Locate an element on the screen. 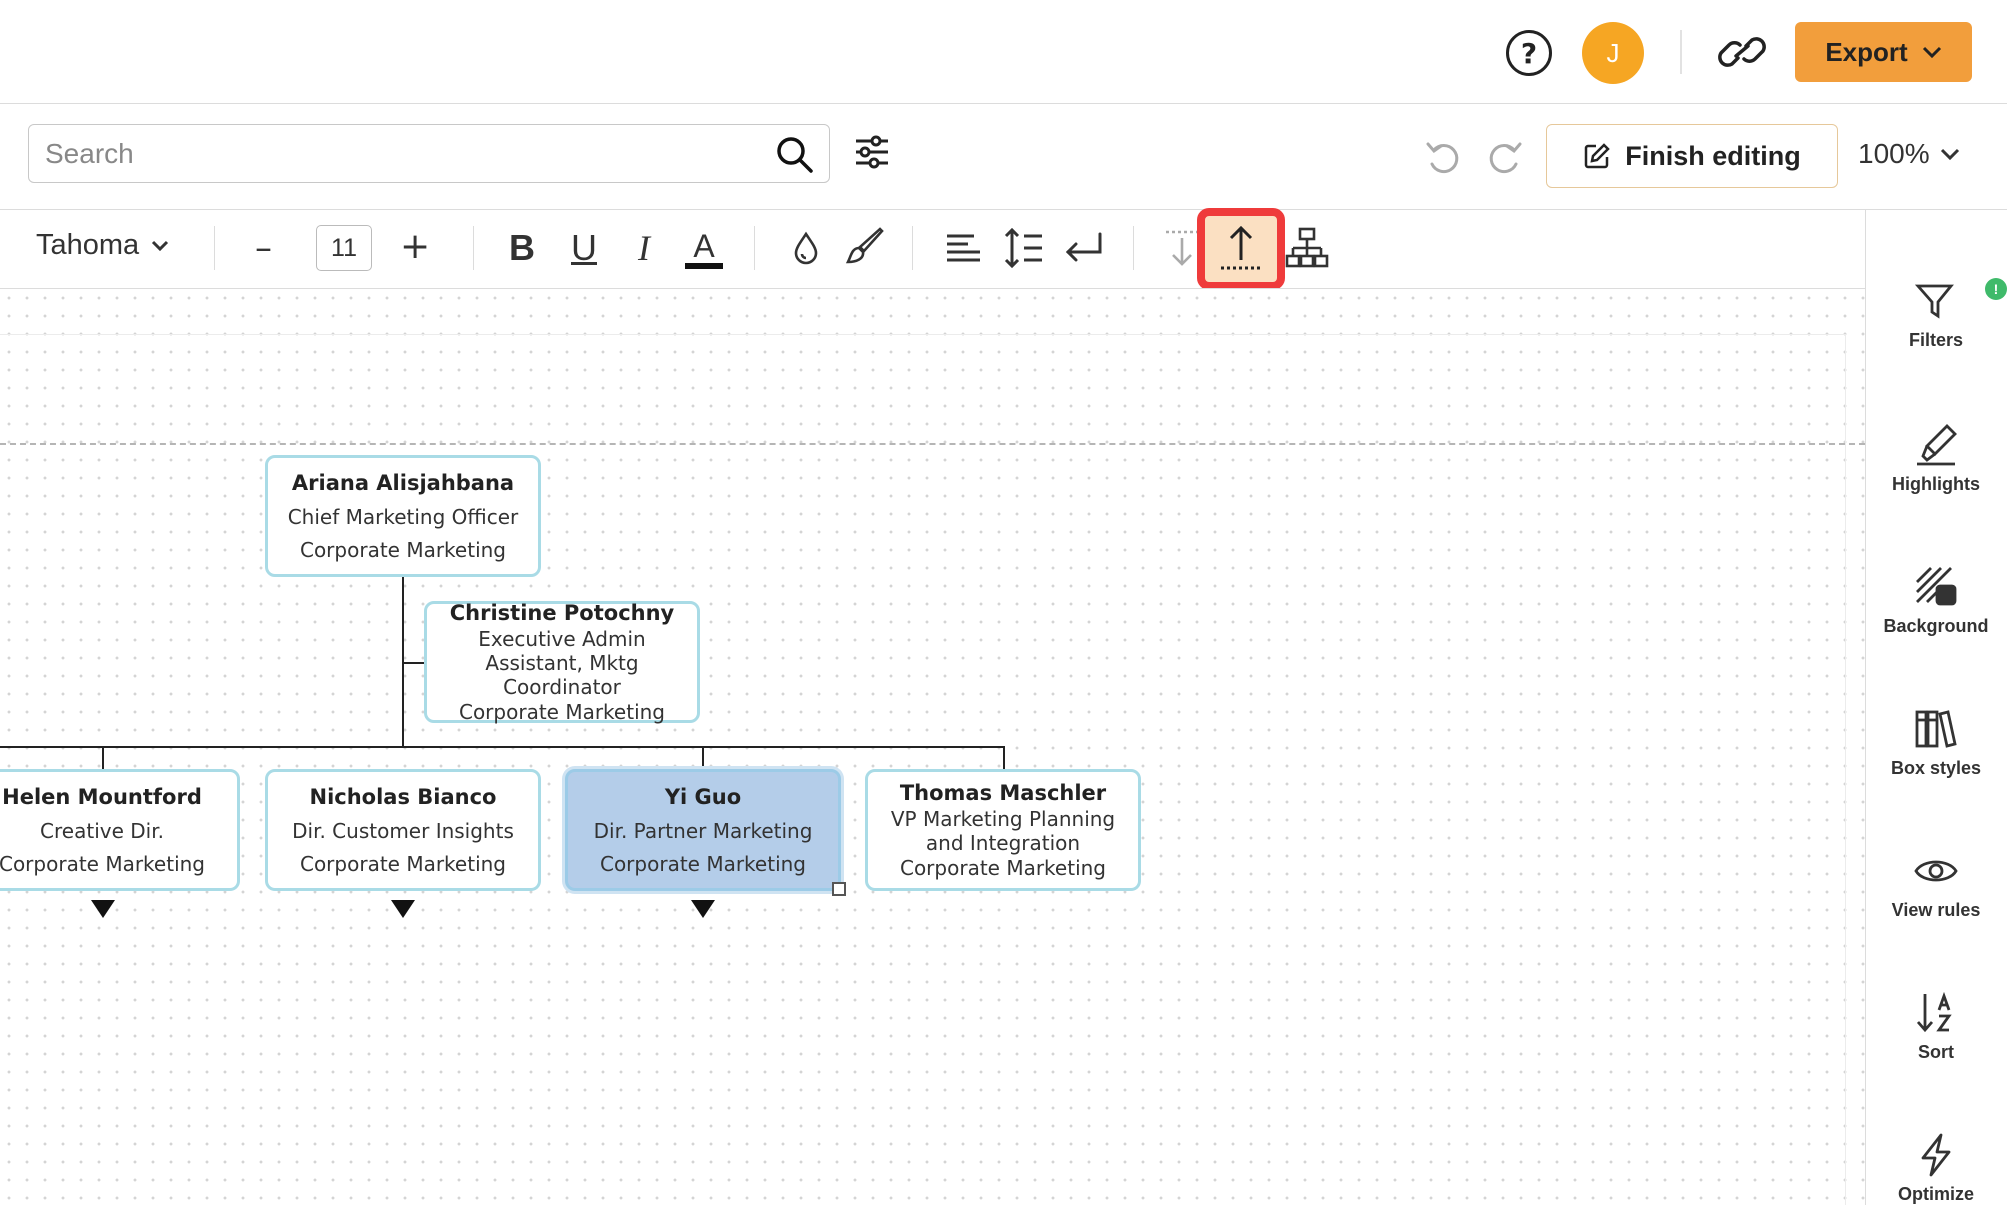  sort-az-icon is located at coordinates (1934, 1012).